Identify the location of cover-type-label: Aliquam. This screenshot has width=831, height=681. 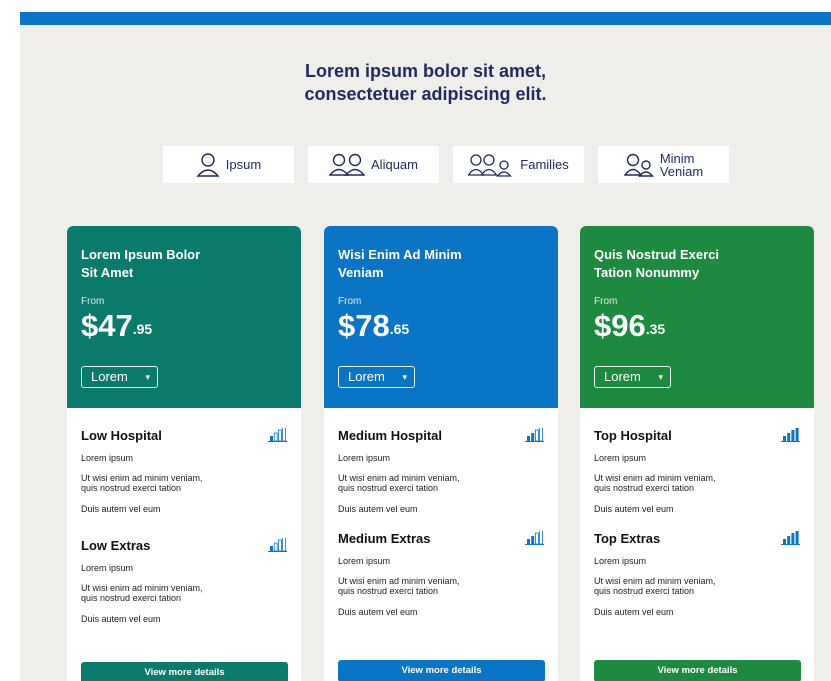
(394, 164).